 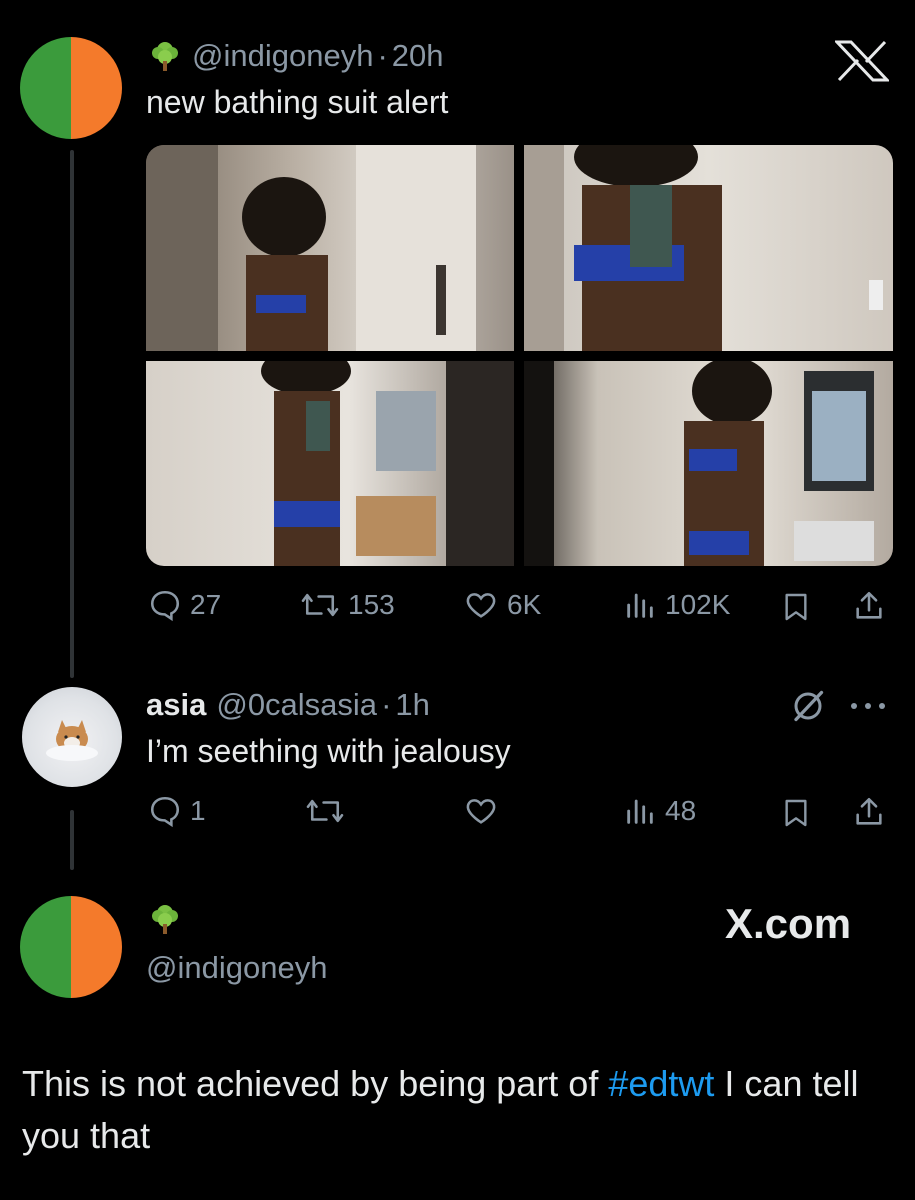 I want to click on reply-views-count: 48, so click(x=681, y=810).